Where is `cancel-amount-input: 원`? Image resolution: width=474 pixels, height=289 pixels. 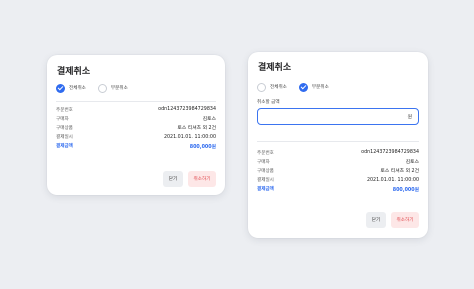 cancel-amount-input: 원 is located at coordinates (338, 116).